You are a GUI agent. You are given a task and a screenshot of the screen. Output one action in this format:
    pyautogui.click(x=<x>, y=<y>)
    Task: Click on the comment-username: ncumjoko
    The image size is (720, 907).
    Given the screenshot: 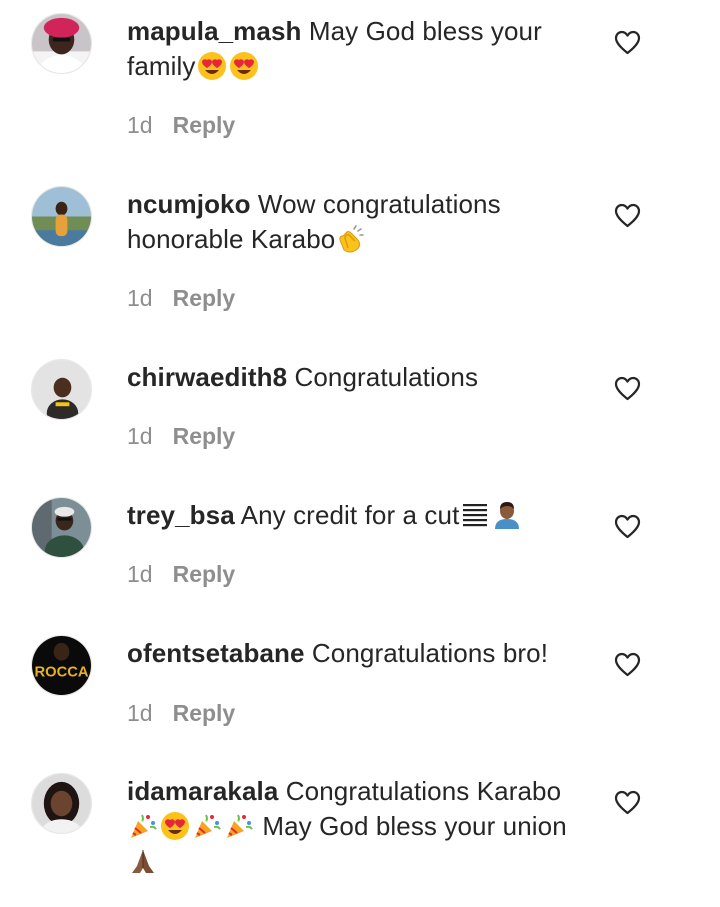 What is the action you would take?
    pyautogui.click(x=189, y=204)
    